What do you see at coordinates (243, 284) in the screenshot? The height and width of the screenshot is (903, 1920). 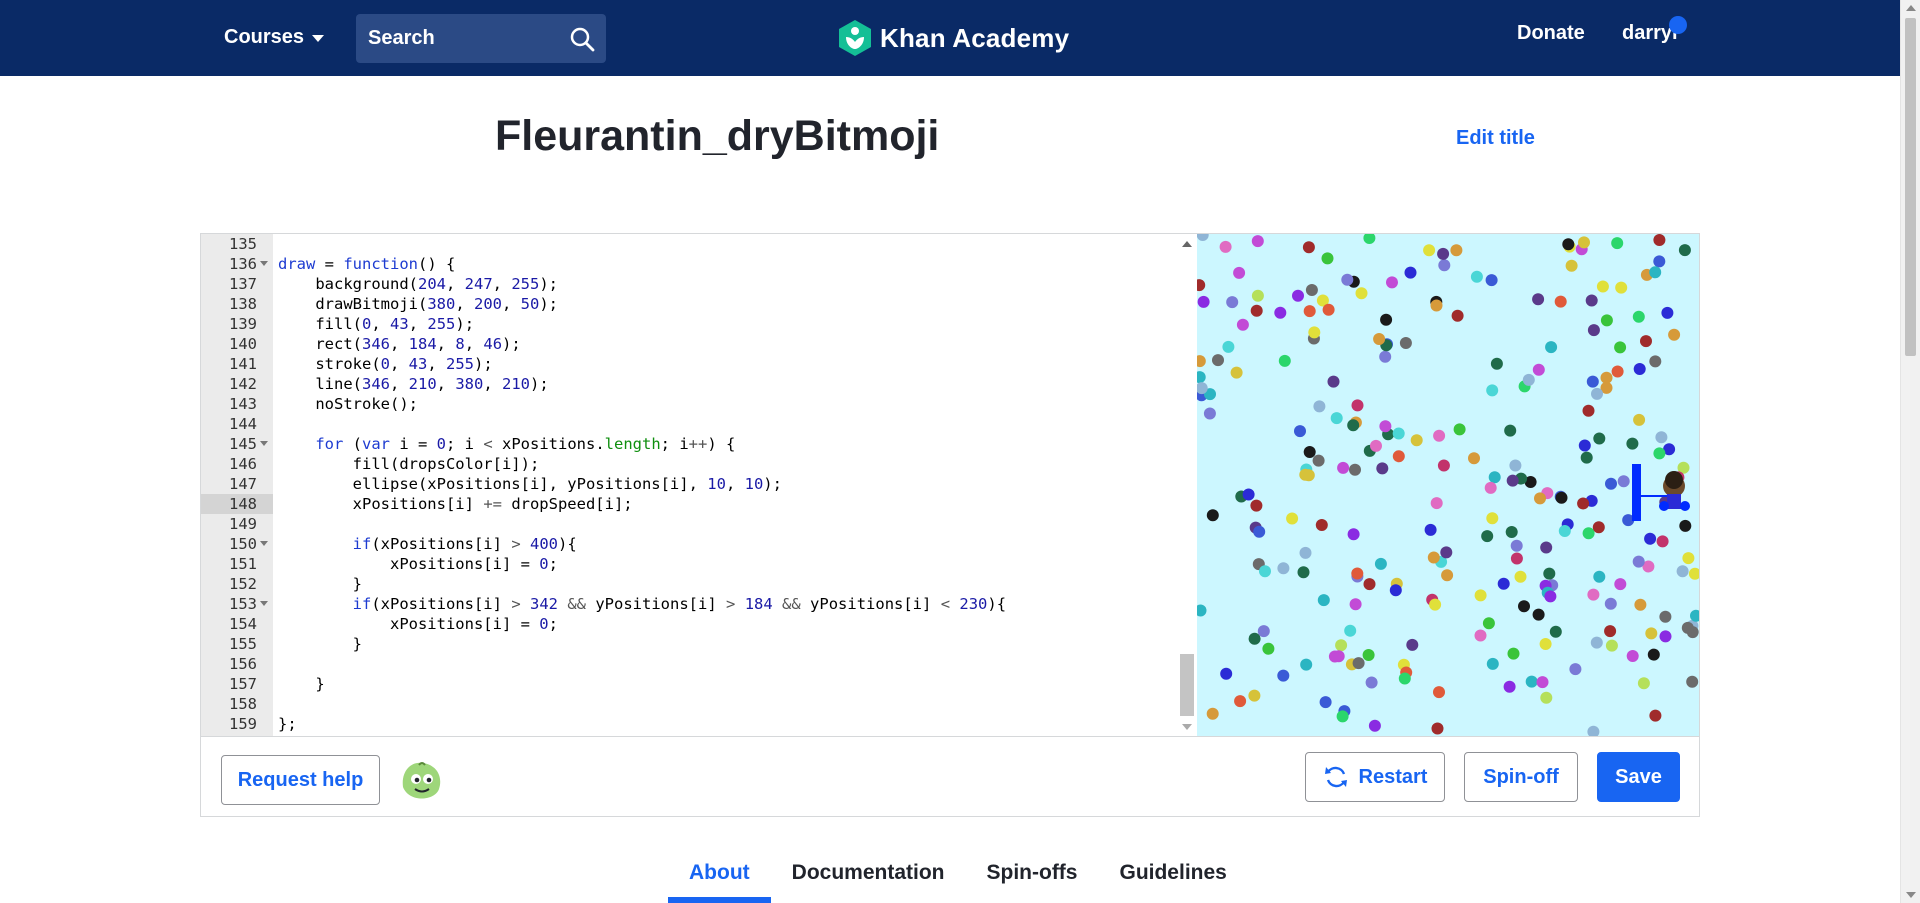 I see `line-number: 137` at bounding box center [243, 284].